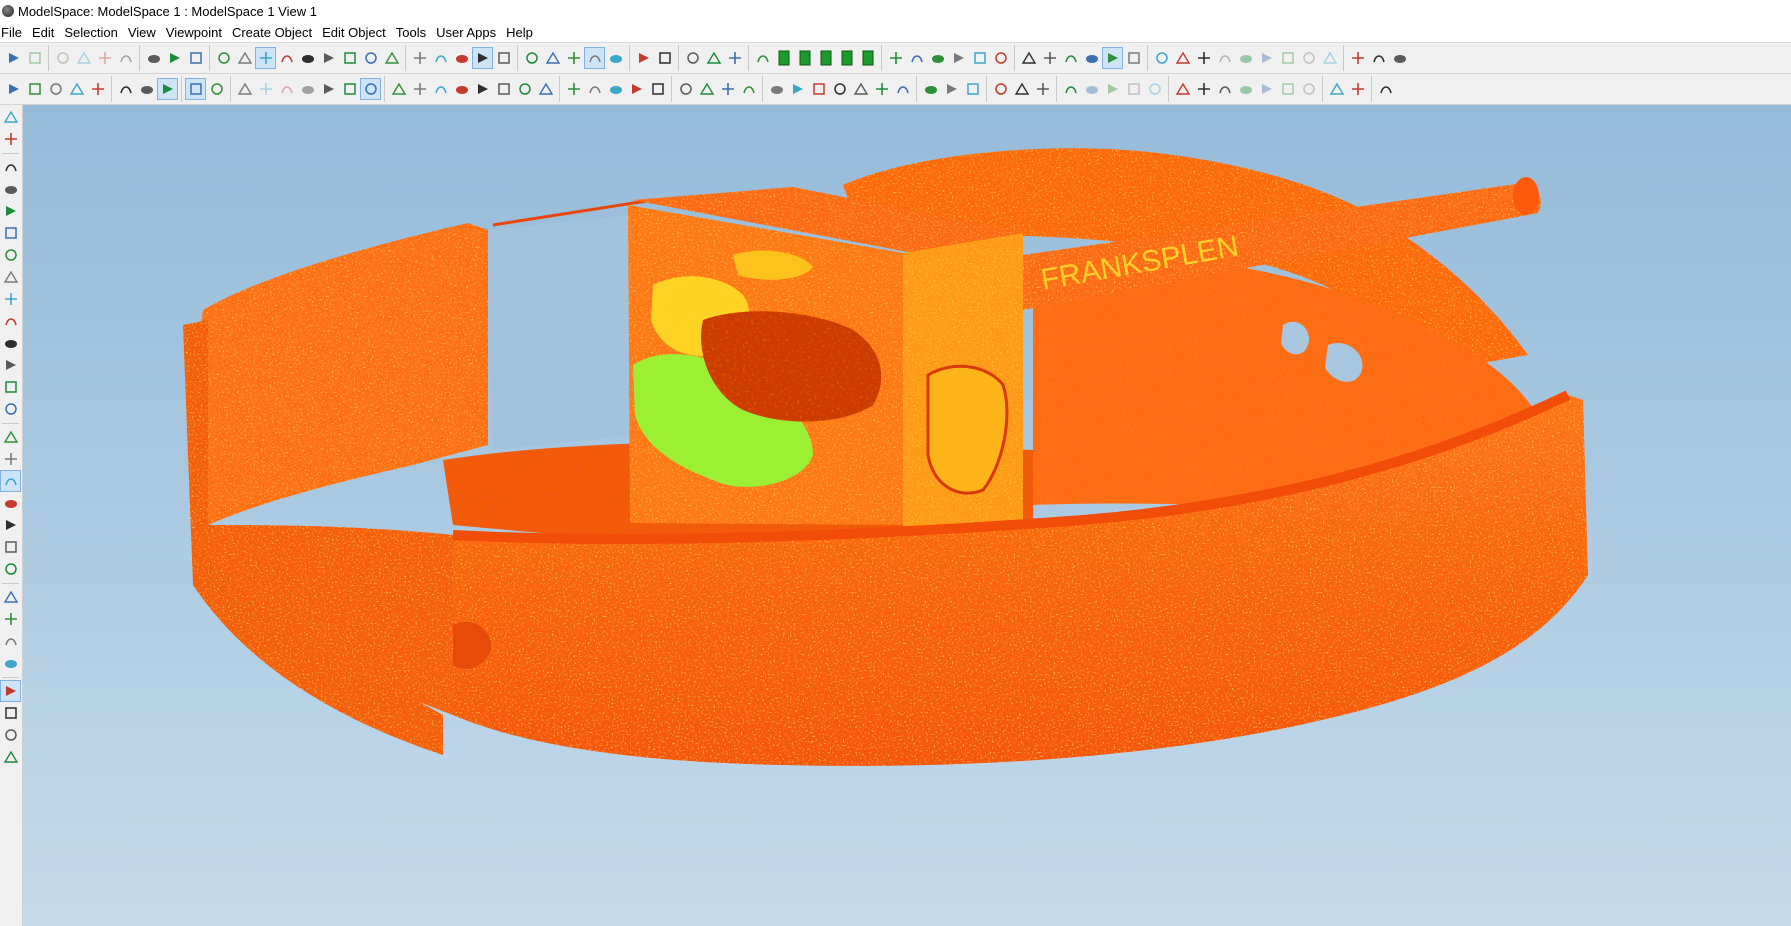  Describe the element at coordinates (839, 89) in the screenshot. I see `add-point-icon` at that location.